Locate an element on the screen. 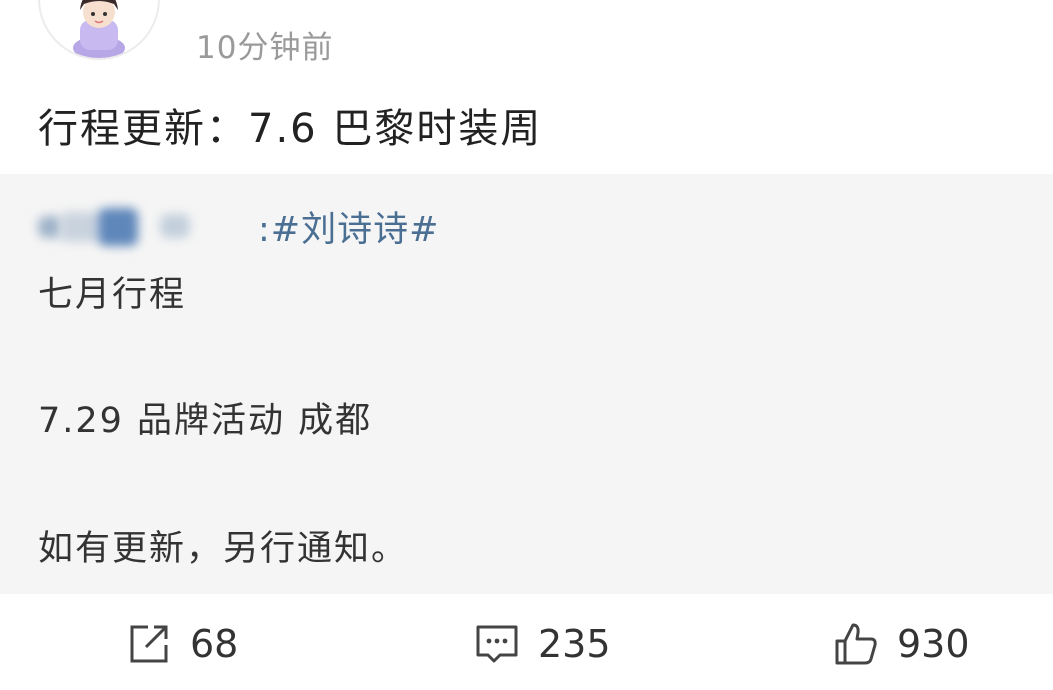  comment-button: 235 is located at coordinates (542, 644).